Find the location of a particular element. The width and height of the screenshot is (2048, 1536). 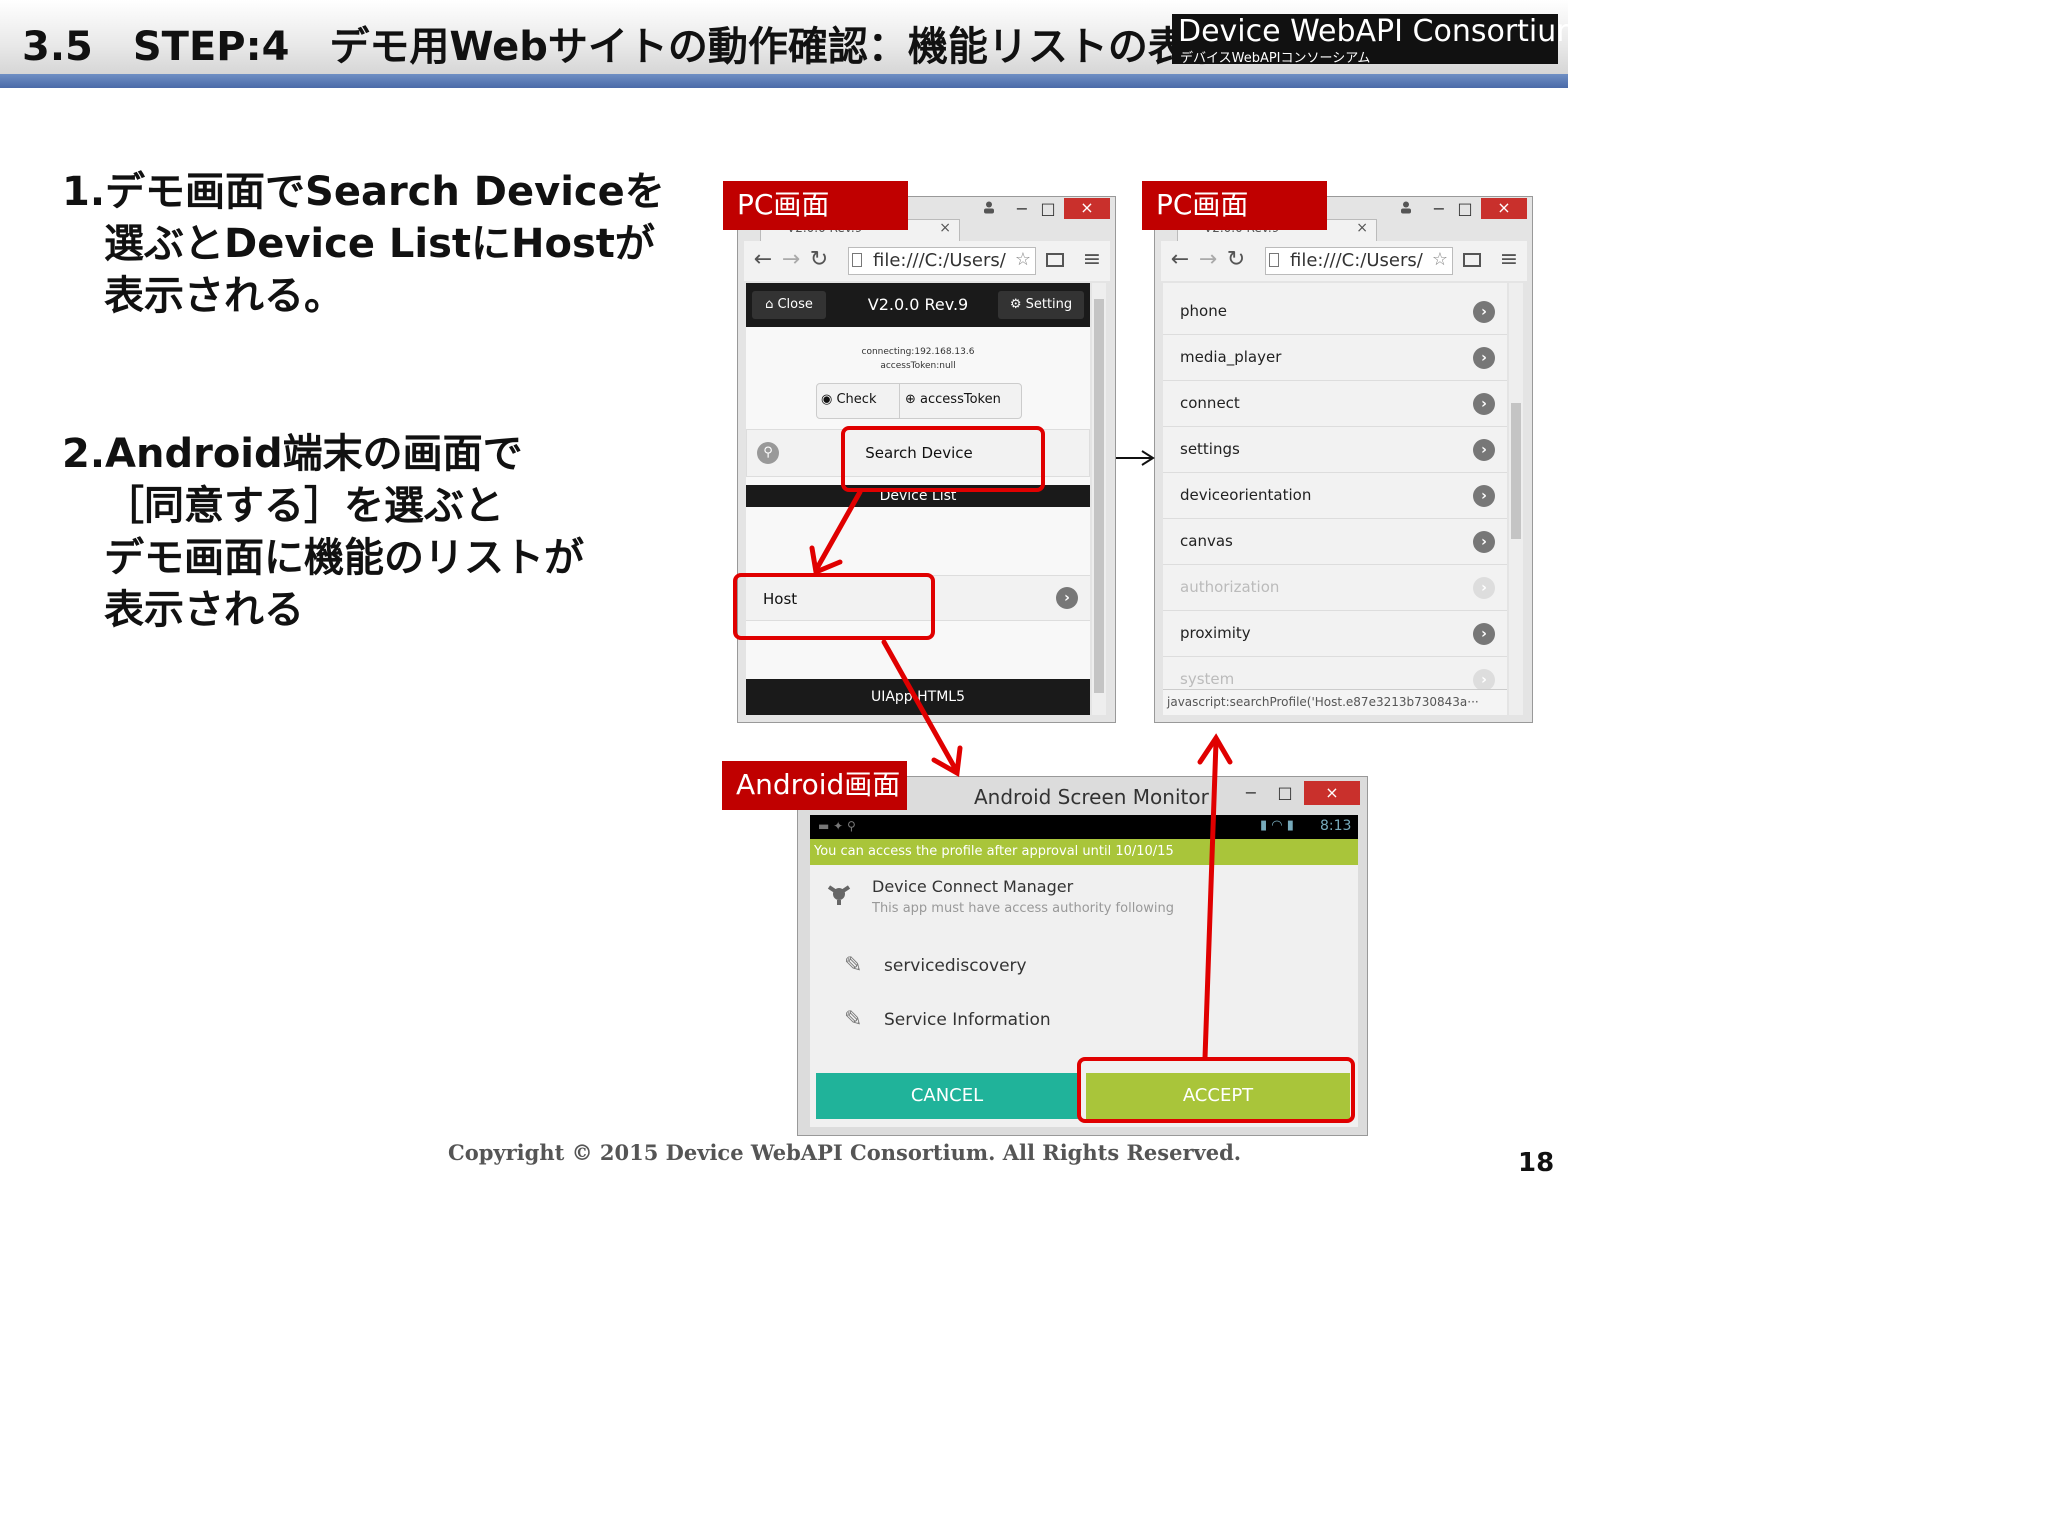

flow-arrows is located at coordinates (1021, 755).